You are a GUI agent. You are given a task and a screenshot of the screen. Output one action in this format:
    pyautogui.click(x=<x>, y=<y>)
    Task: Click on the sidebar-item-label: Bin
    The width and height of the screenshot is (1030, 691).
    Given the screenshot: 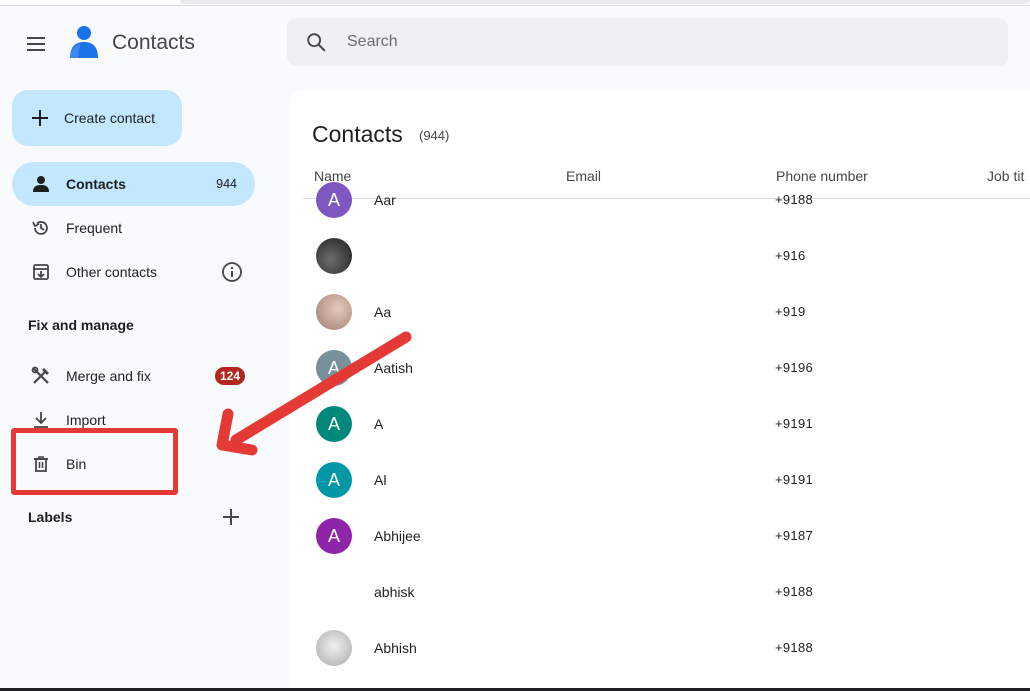 What is the action you would take?
    pyautogui.click(x=76, y=464)
    